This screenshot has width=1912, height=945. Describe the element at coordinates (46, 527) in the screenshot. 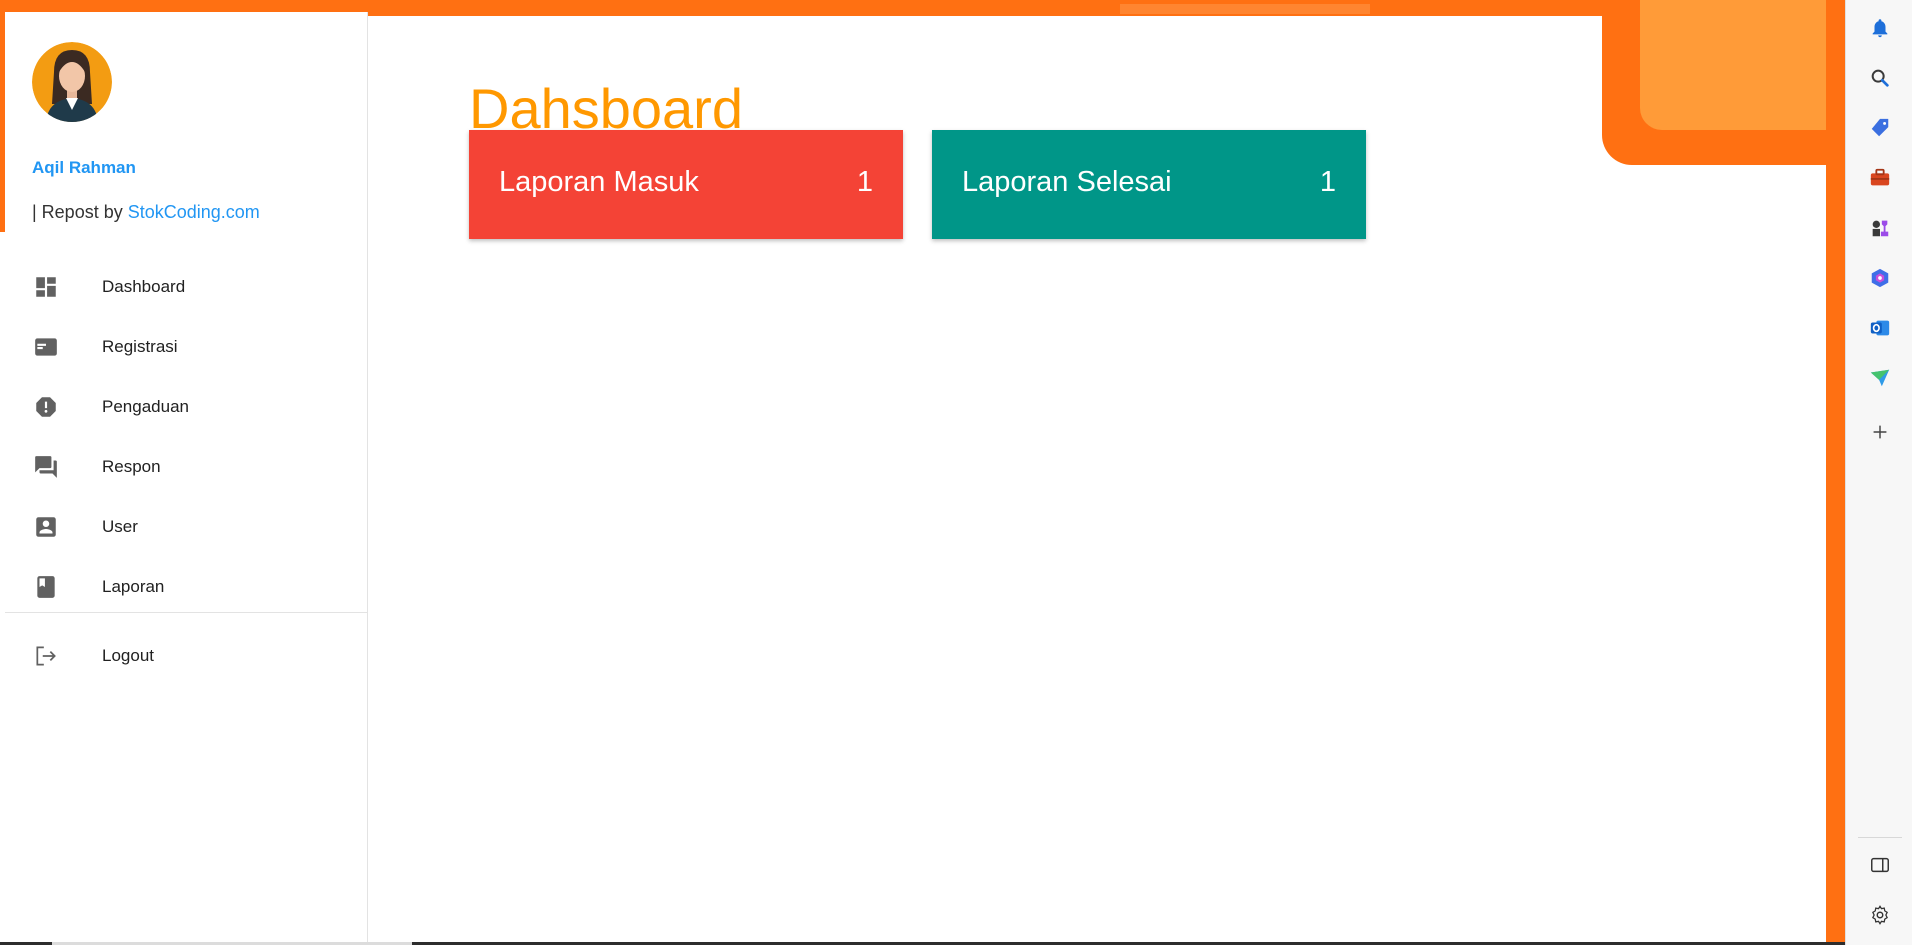

I see `user-icon` at that location.